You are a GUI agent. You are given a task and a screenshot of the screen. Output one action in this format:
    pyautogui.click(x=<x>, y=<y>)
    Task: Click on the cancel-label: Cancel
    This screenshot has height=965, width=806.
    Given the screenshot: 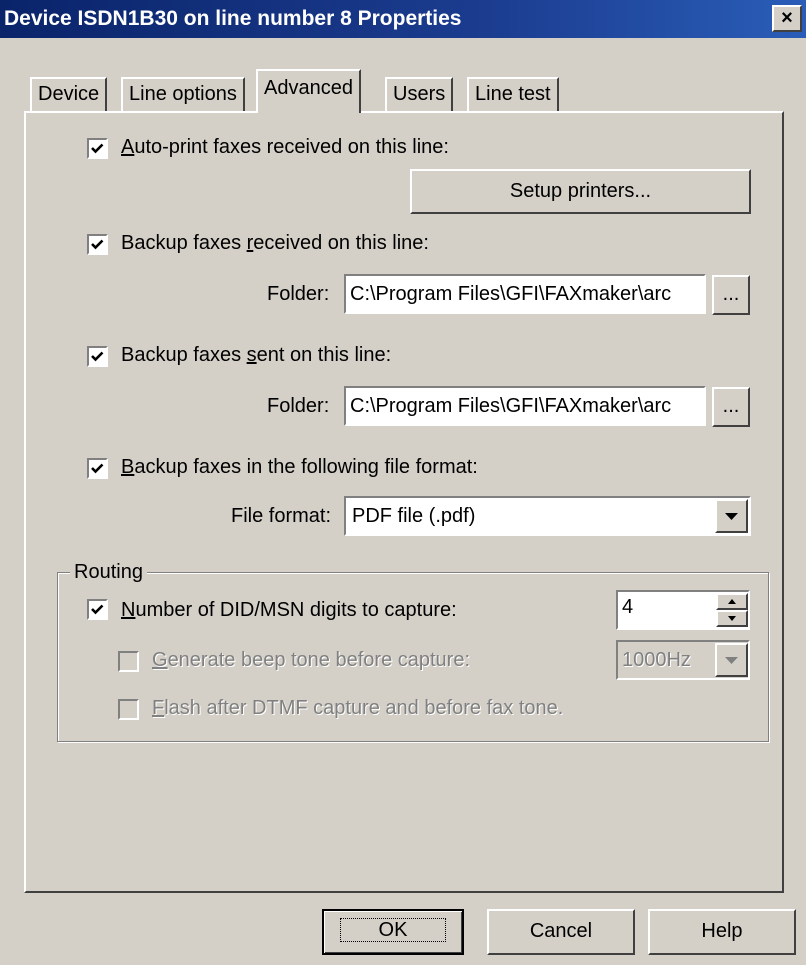 What is the action you would take?
    pyautogui.click(x=561, y=931)
    